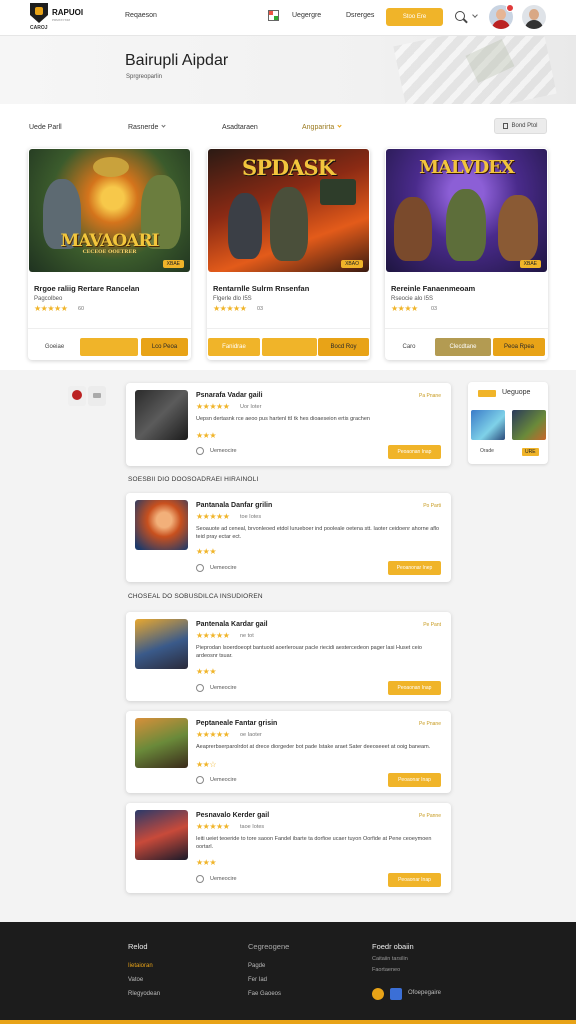 The height and width of the screenshot is (1024, 576). Describe the element at coordinates (141, 15) in the screenshot. I see `nav-browse-link: Reqaeson` at that location.